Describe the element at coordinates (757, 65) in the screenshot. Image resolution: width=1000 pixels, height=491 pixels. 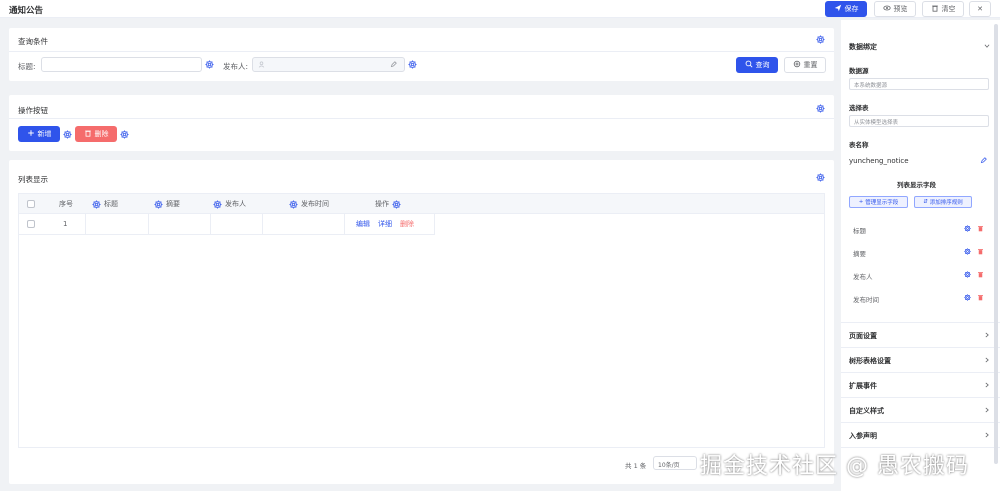
I see `search-button: 查询` at that location.